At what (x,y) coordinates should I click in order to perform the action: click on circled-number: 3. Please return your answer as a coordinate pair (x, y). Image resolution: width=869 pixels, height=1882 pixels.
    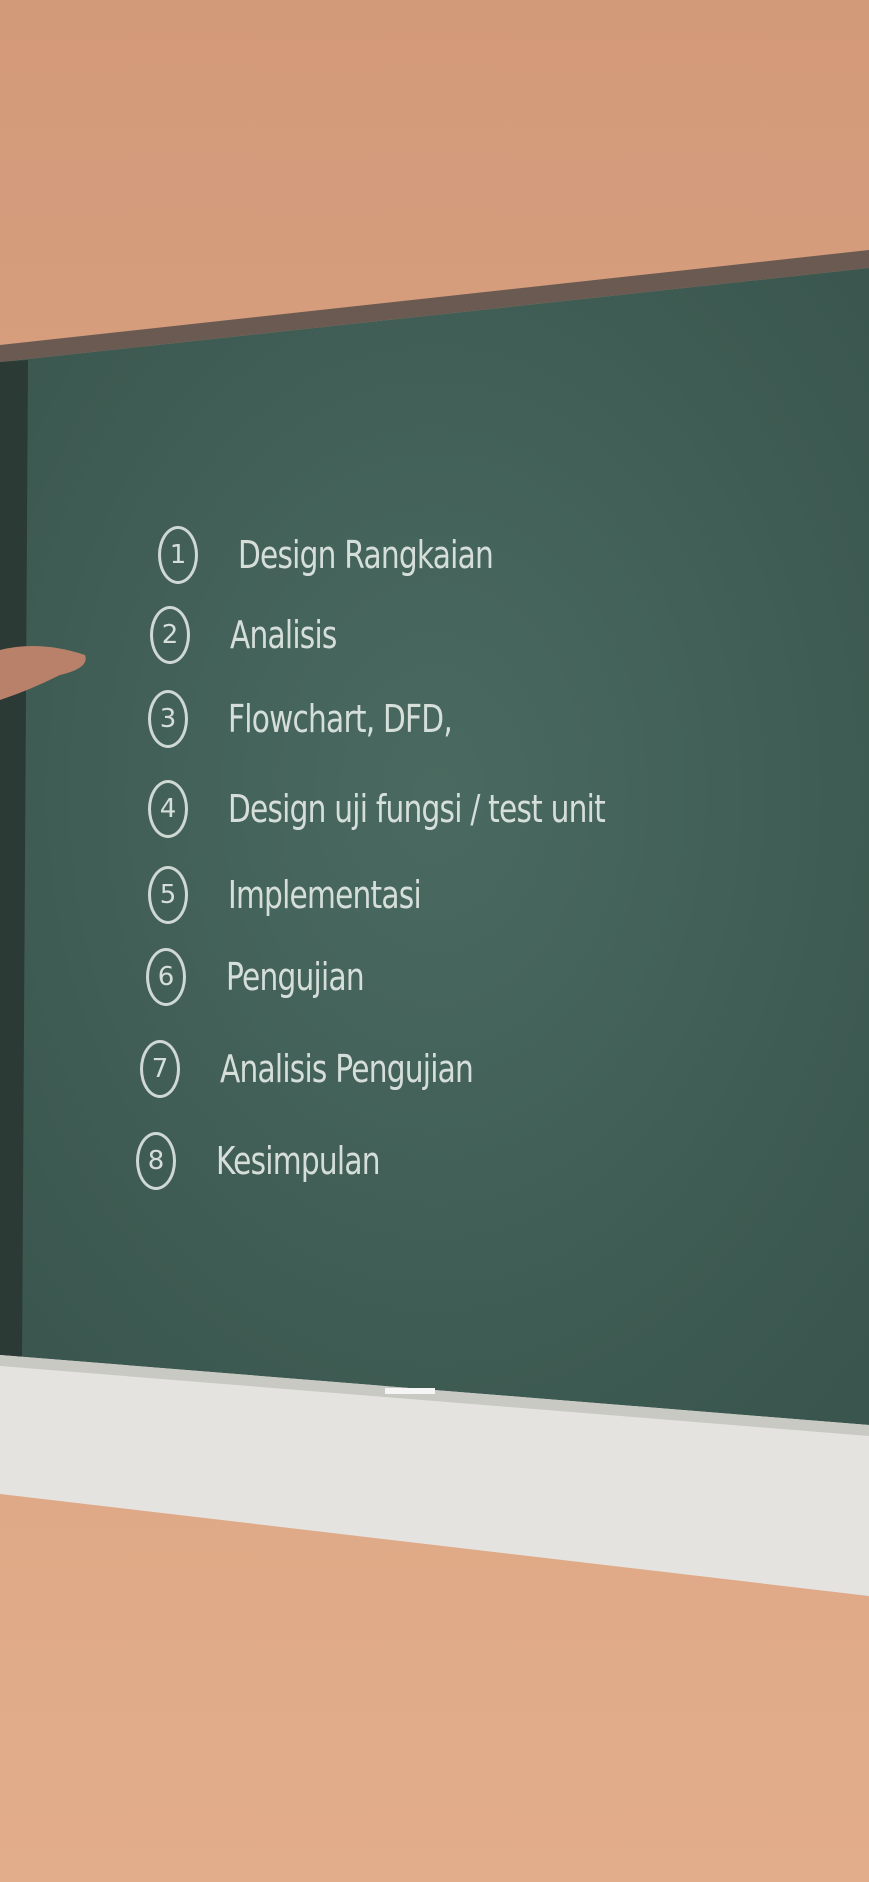
    Looking at the image, I should click on (168, 719).